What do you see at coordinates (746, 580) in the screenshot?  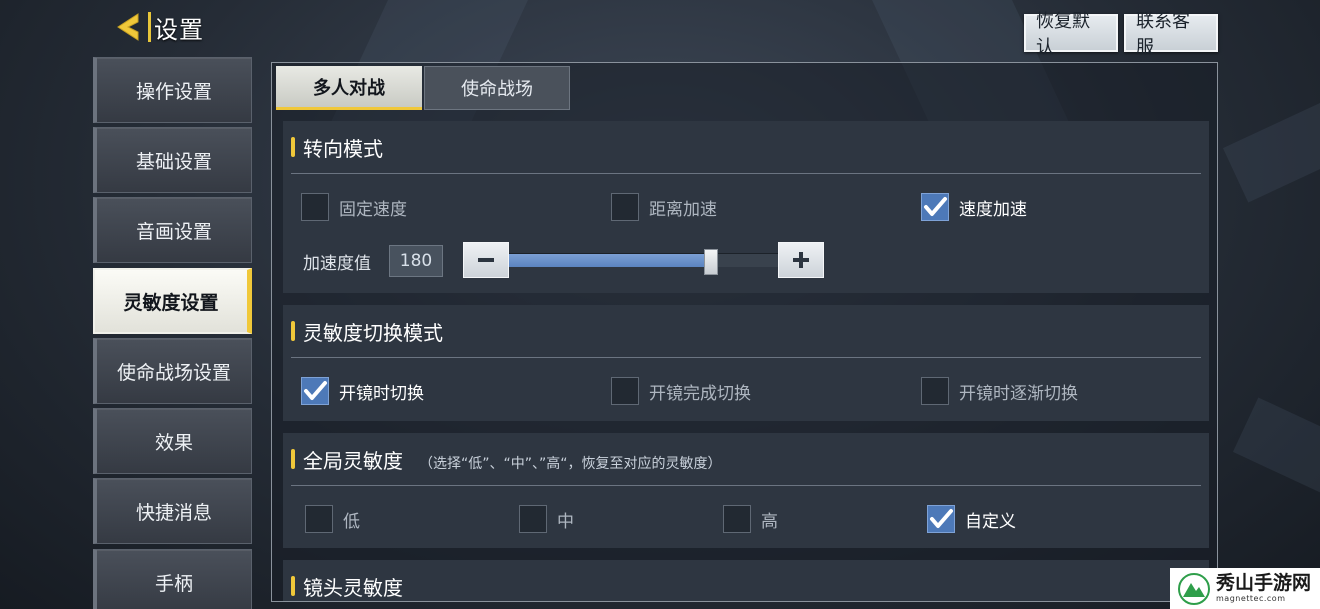 I see `lens-sensitivity-section: 镜头灵敏度` at bounding box center [746, 580].